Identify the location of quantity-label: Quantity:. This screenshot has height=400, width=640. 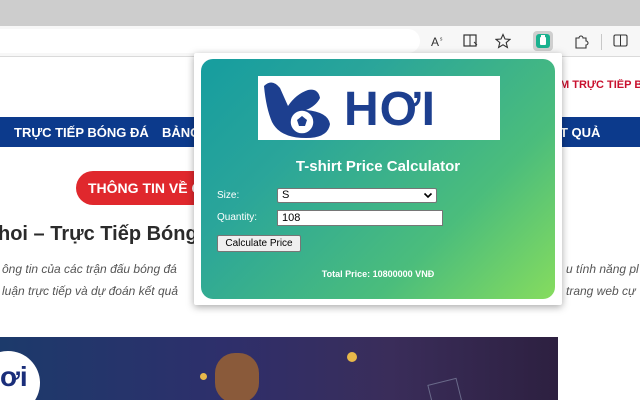
(237, 217).